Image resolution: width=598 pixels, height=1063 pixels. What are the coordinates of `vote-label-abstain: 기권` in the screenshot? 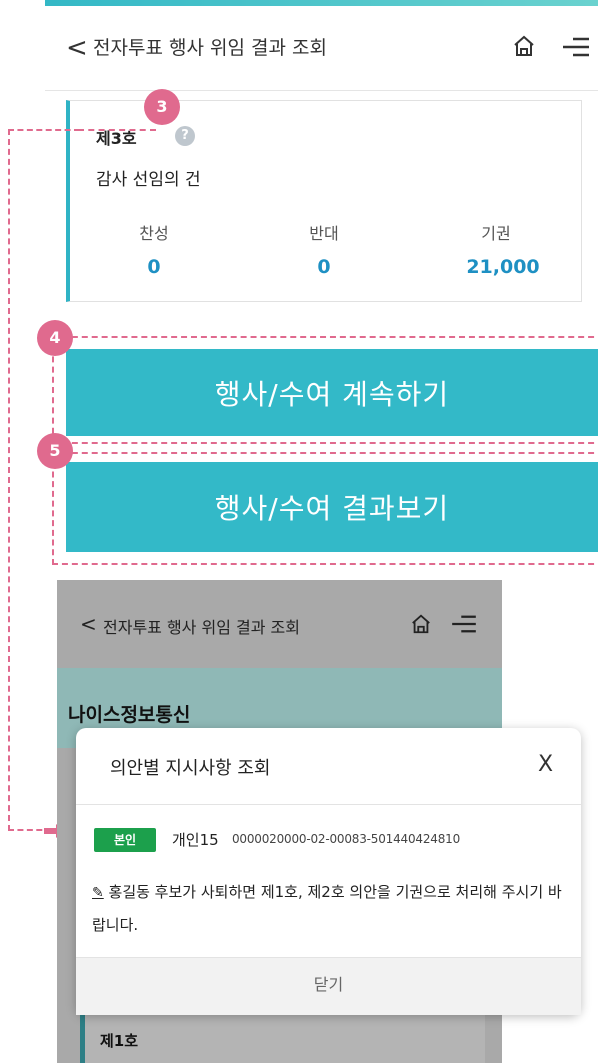 It's located at (496, 233).